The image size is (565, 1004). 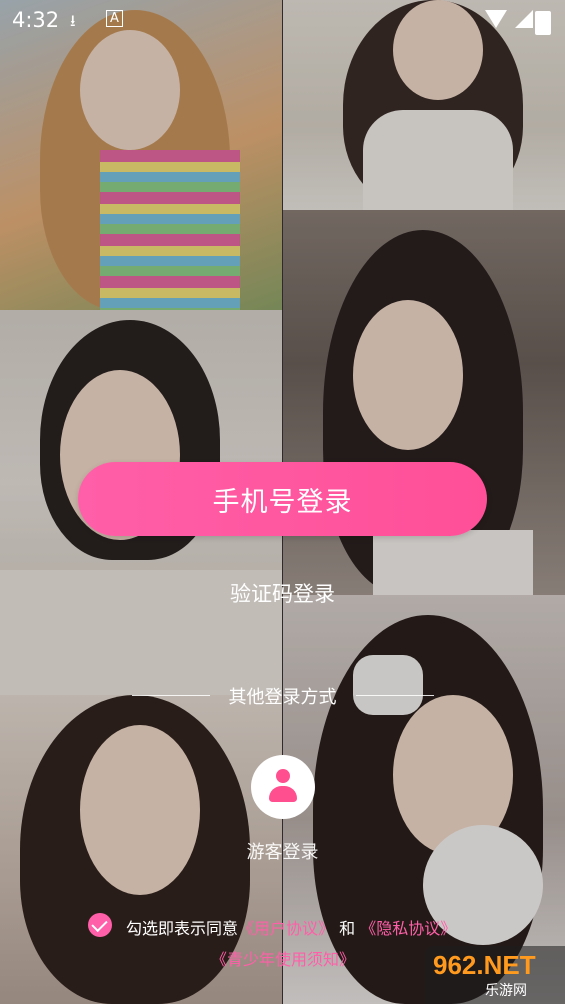 I want to click on user-agreement-link: 《用户协议》, so click(x=286, y=928).